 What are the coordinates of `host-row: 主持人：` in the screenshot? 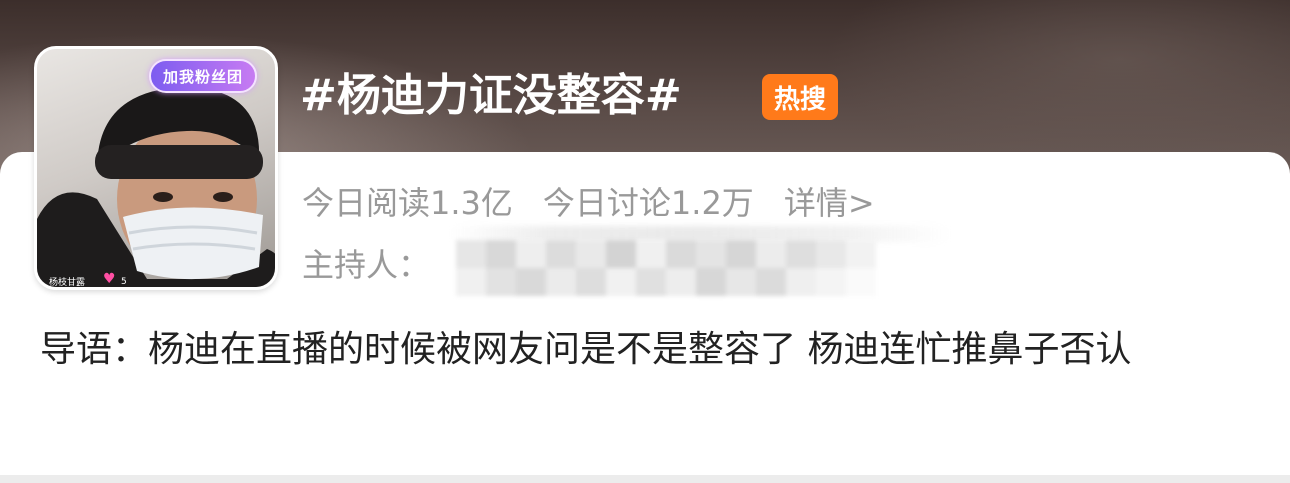 It's located at (366, 265).